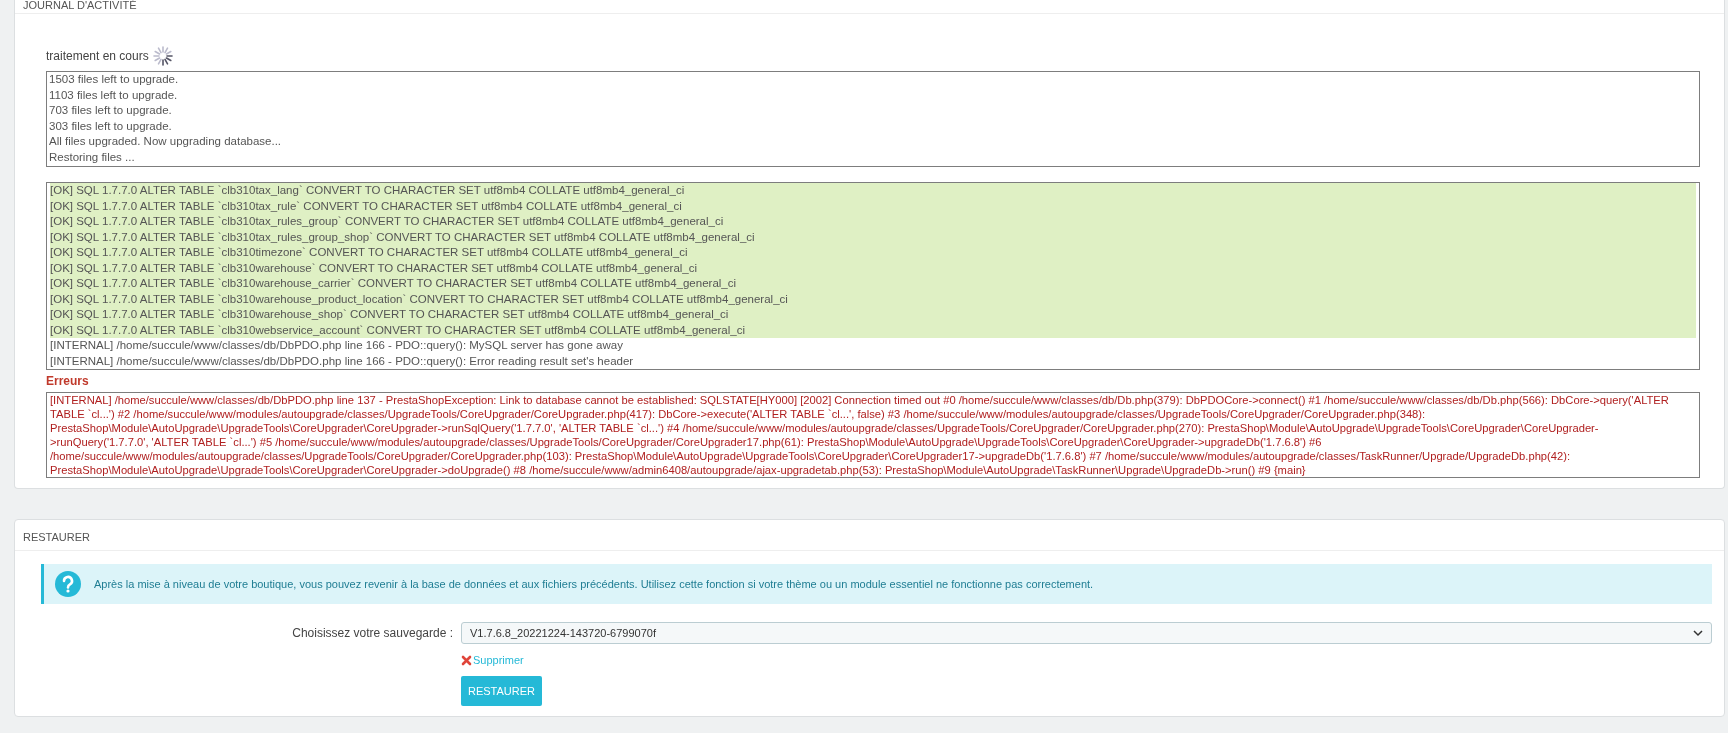 This screenshot has width=1728, height=733. What do you see at coordinates (337, 345) in the screenshot?
I see `log-line: [INTERNAL] /home/succule/www/classes/db/DbPDO.php line 166 - PDO::query(): MySQL server has gone away` at bounding box center [337, 345].